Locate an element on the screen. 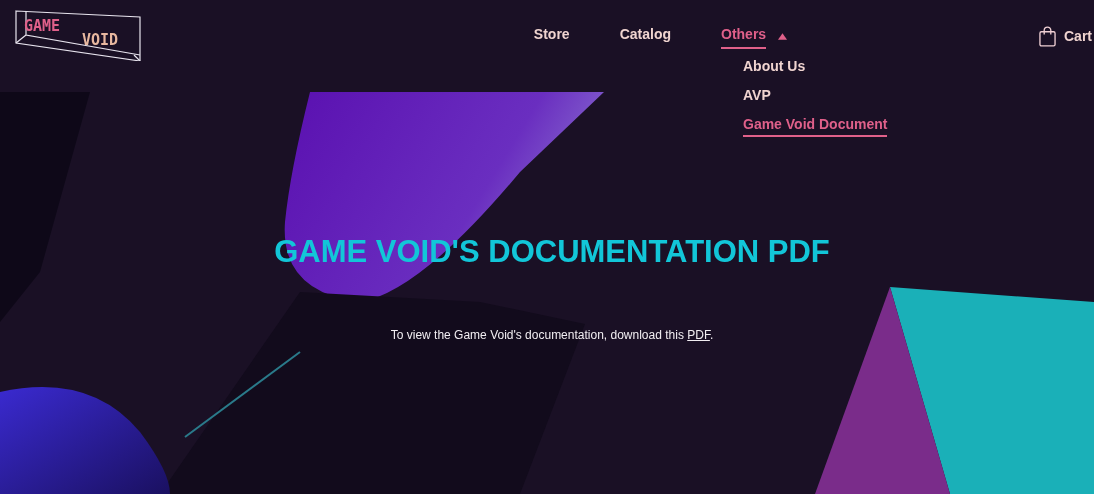 The height and width of the screenshot is (494, 1099). nav-link: Store is located at coordinates (551, 36).